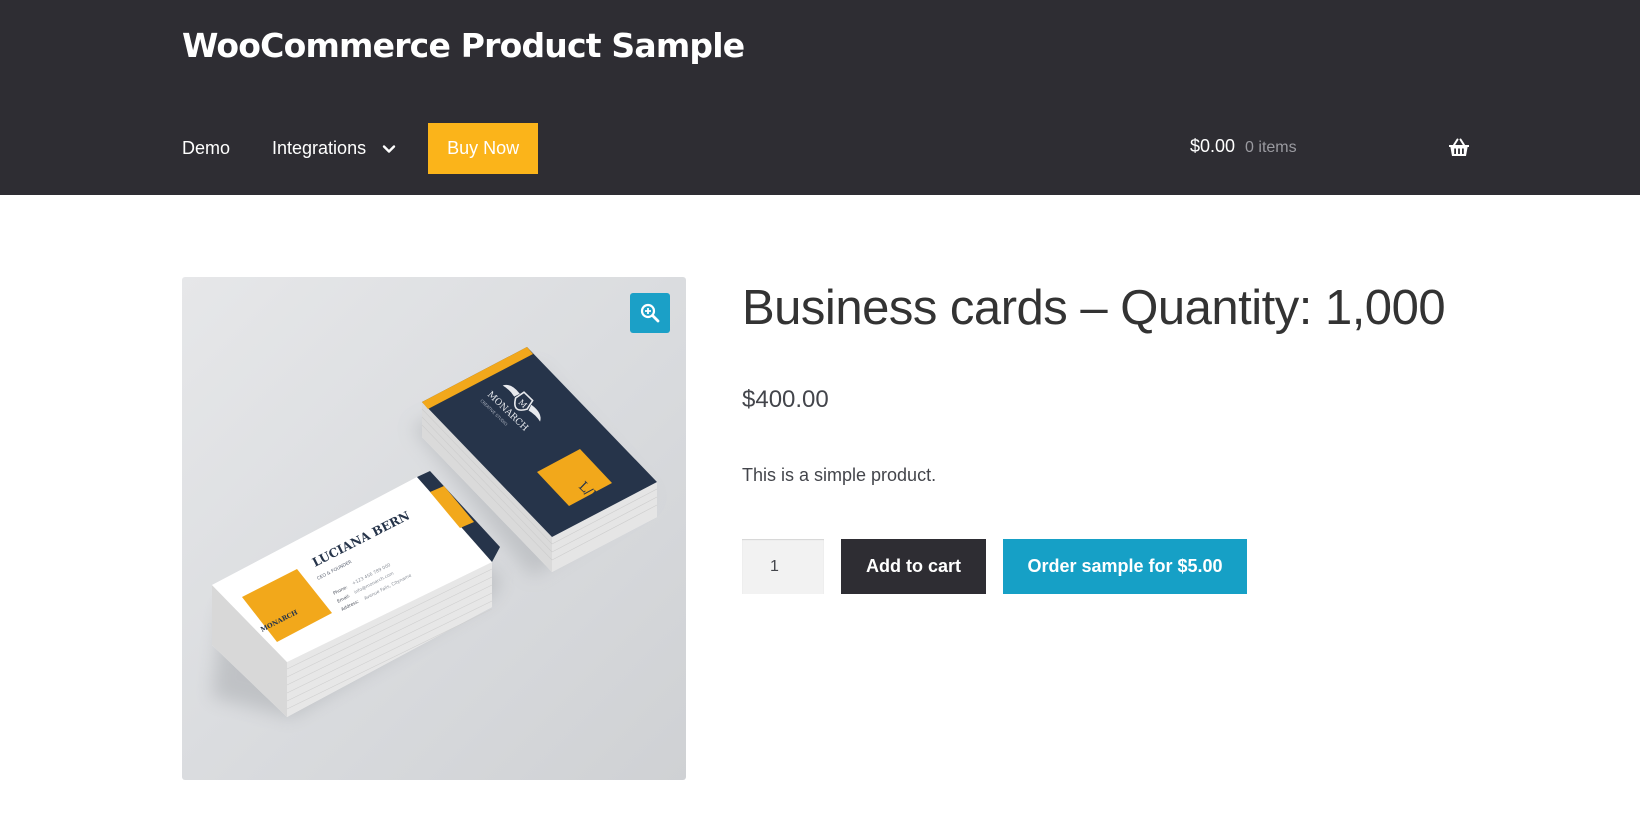 The width and height of the screenshot is (1640, 838). I want to click on zoom-button, so click(650, 313).